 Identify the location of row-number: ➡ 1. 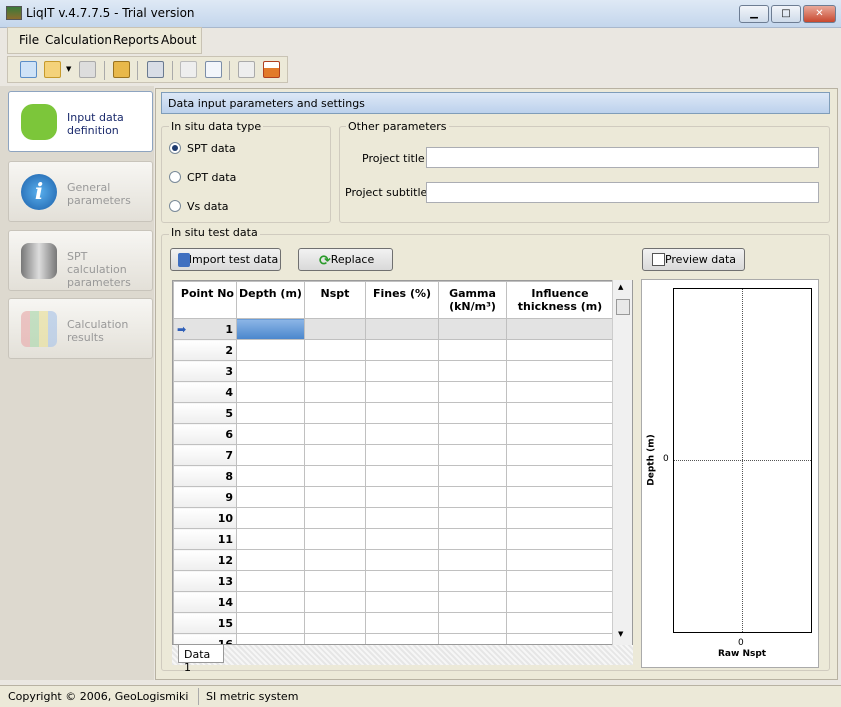
(205, 329).